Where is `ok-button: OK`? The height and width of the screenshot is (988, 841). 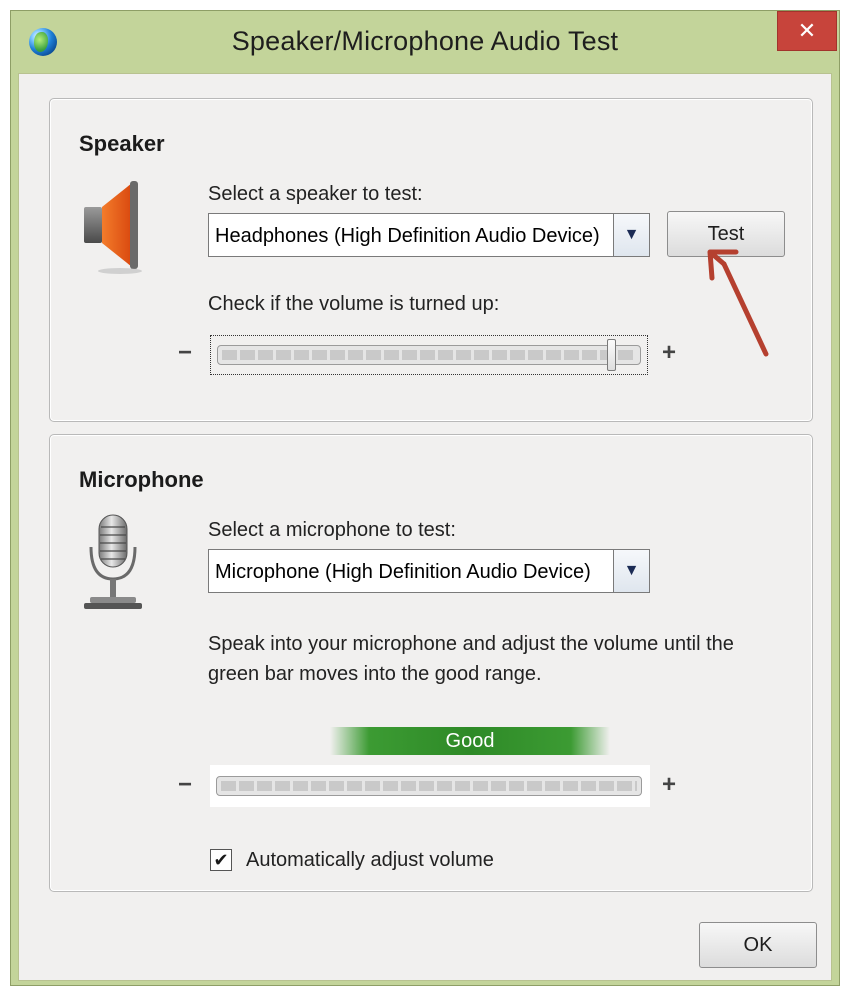 ok-button: OK is located at coordinates (758, 945).